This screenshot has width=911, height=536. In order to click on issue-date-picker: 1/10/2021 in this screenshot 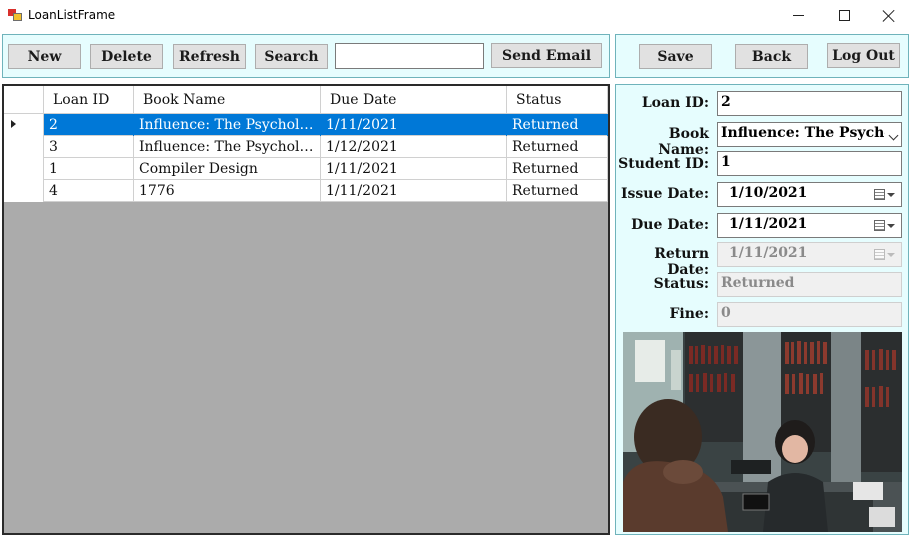, I will do `click(809, 194)`.